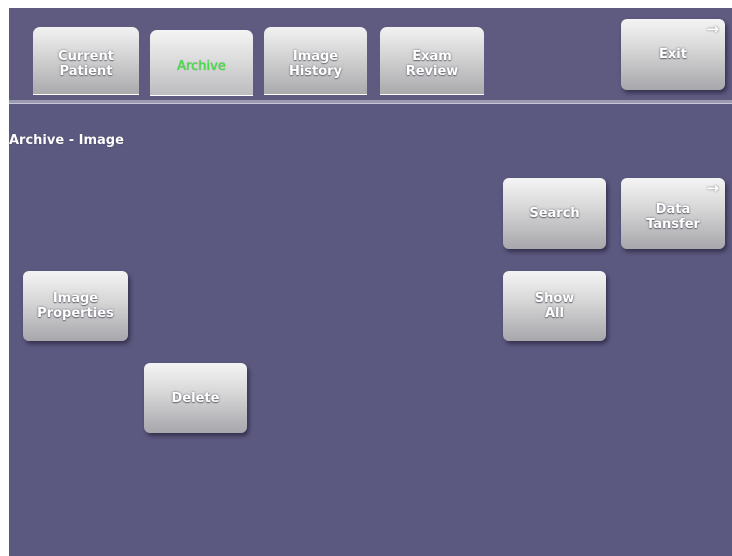 This screenshot has height=556, width=732. I want to click on search-label: Search, so click(554, 213).